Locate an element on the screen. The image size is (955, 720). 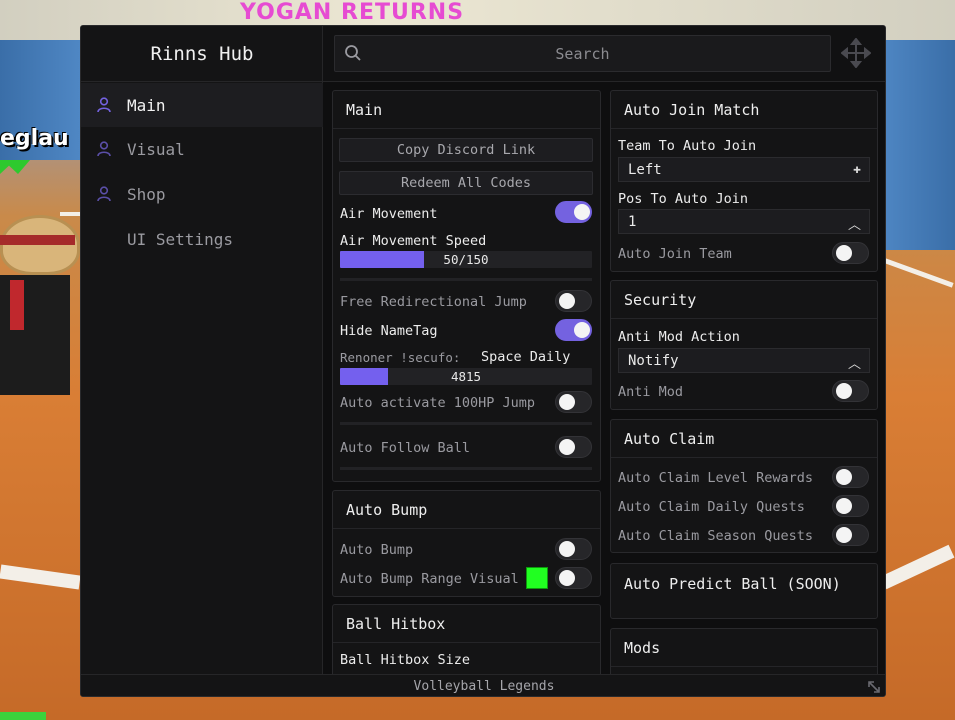
air-movement-toggle is located at coordinates (573, 212).